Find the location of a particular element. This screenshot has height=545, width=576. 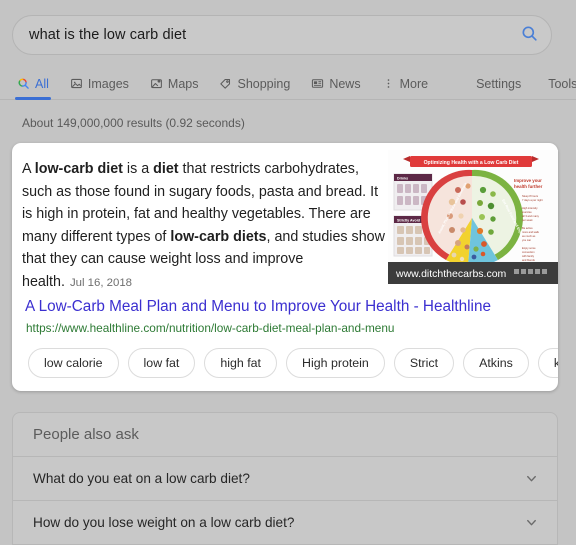

newspaper-icon is located at coordinates (317, 83).